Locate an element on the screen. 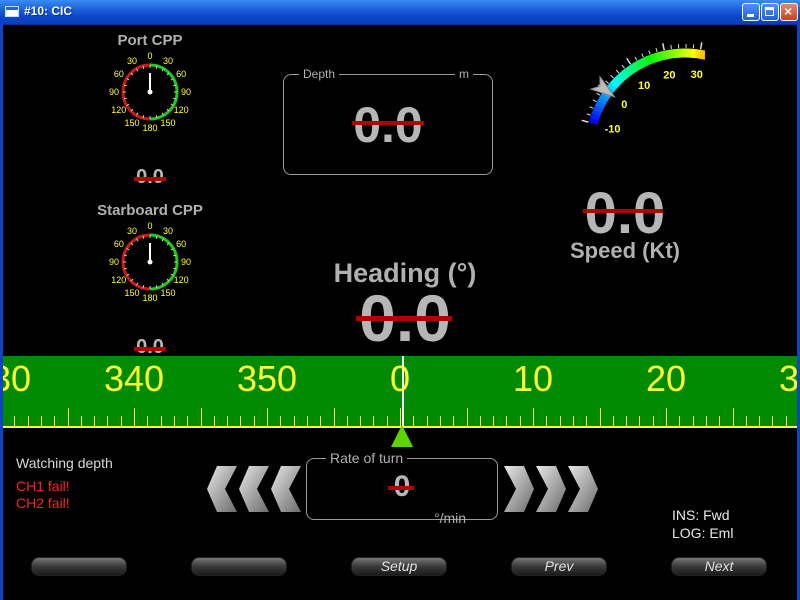 This screenshot has width=800, height=600. ch2-fail-status: CH2 fail! is located at coordinates (43, 503).